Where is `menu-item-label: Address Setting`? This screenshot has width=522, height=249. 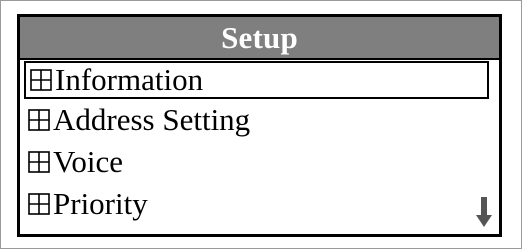
menu-item-label: Address Setting is located at coordinates (152, 119).